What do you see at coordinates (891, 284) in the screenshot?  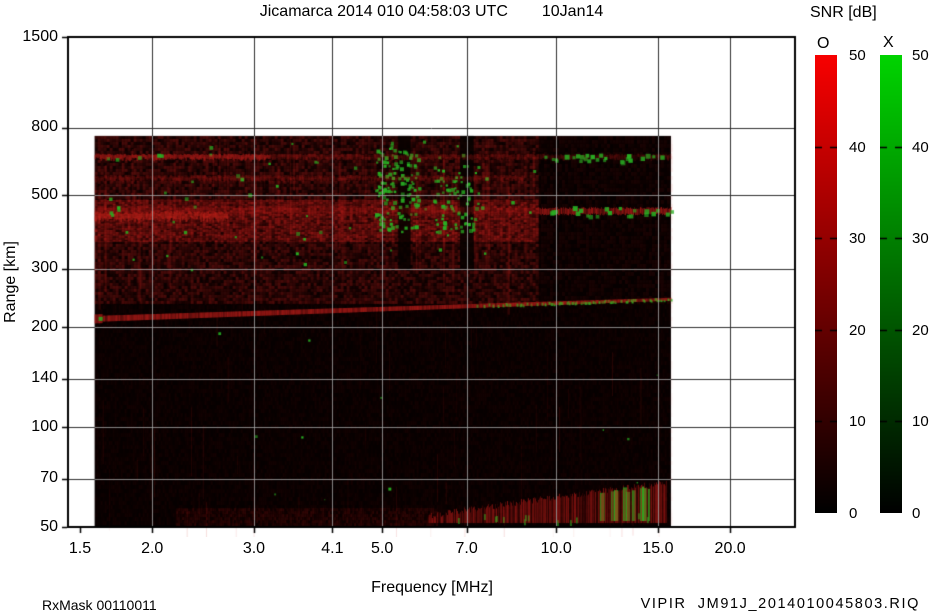 I see `colorbar-x-gradient` at bounding box center [891, 284].